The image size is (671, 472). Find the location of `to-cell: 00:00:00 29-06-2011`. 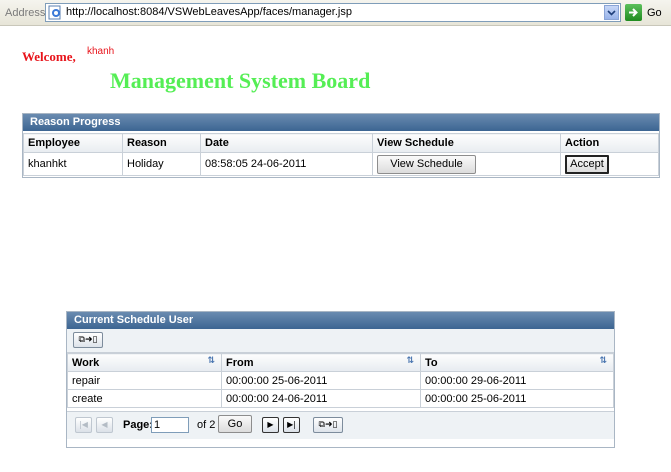

to-cell: 00:00:00 29-06-2011 is located at coordinates (517, 380).